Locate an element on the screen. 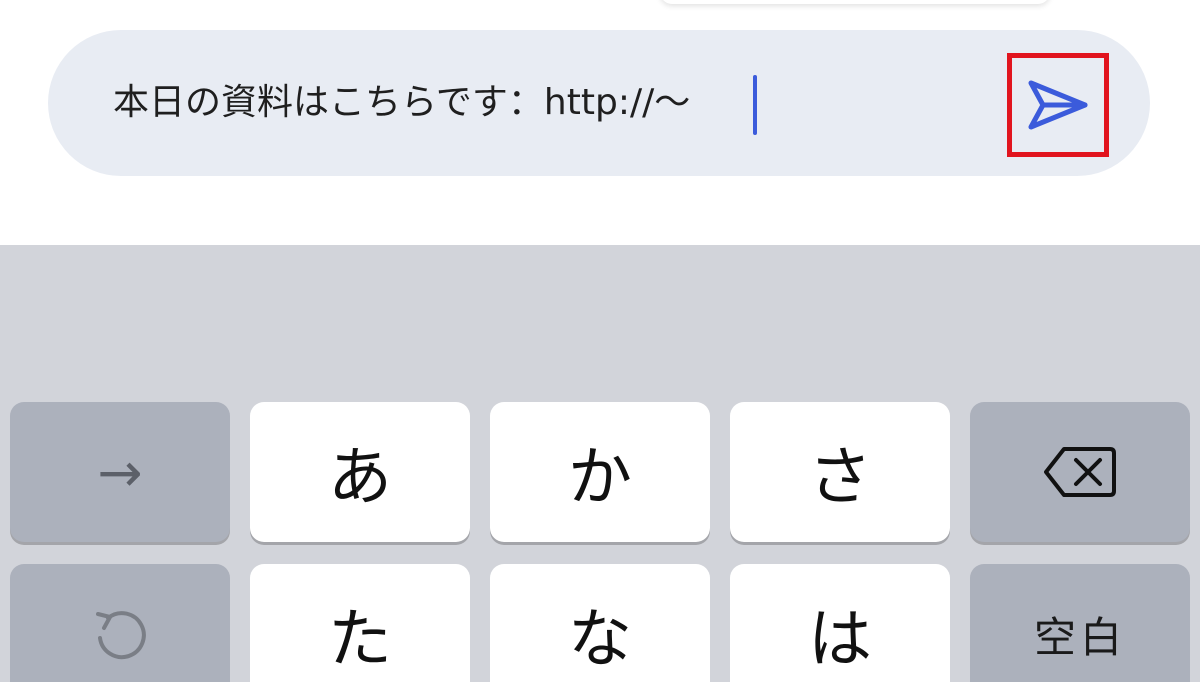 The image size is (1200, 682). next-candidate-key: → is located at coordinates (120, 472).